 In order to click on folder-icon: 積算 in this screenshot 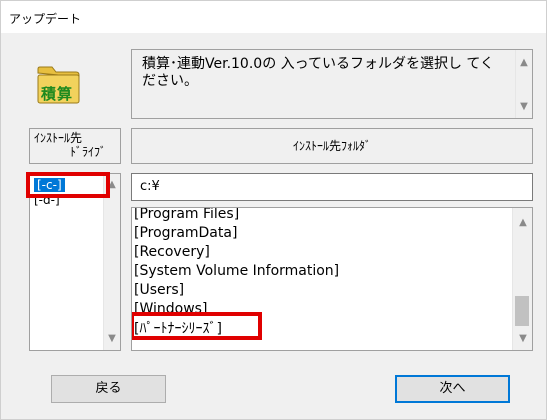, I will do `click(59, 85)`.